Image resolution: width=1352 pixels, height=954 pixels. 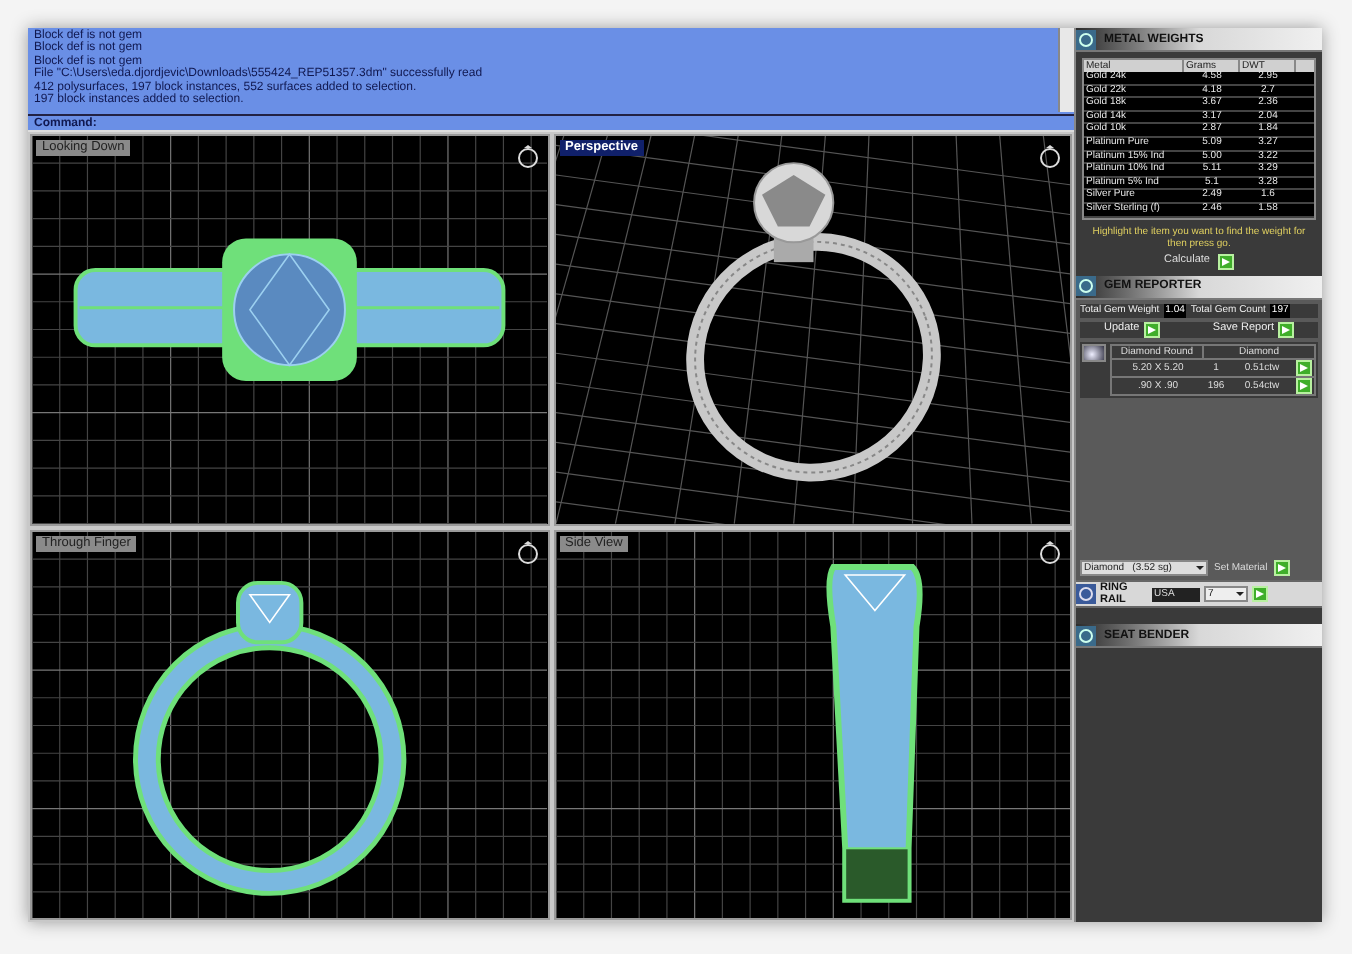 I want to click on update-button, so click(x=1151, y=329).